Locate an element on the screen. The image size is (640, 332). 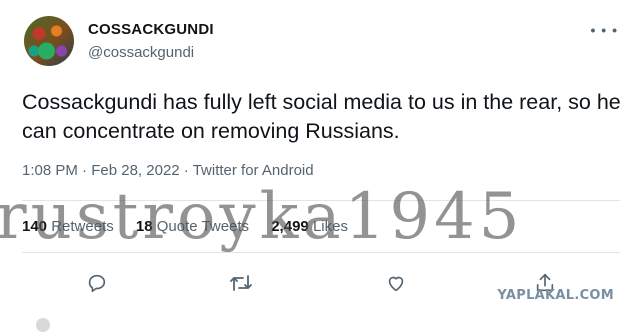
author-handle: @cossackgundi is located at coordinates (141, 52).